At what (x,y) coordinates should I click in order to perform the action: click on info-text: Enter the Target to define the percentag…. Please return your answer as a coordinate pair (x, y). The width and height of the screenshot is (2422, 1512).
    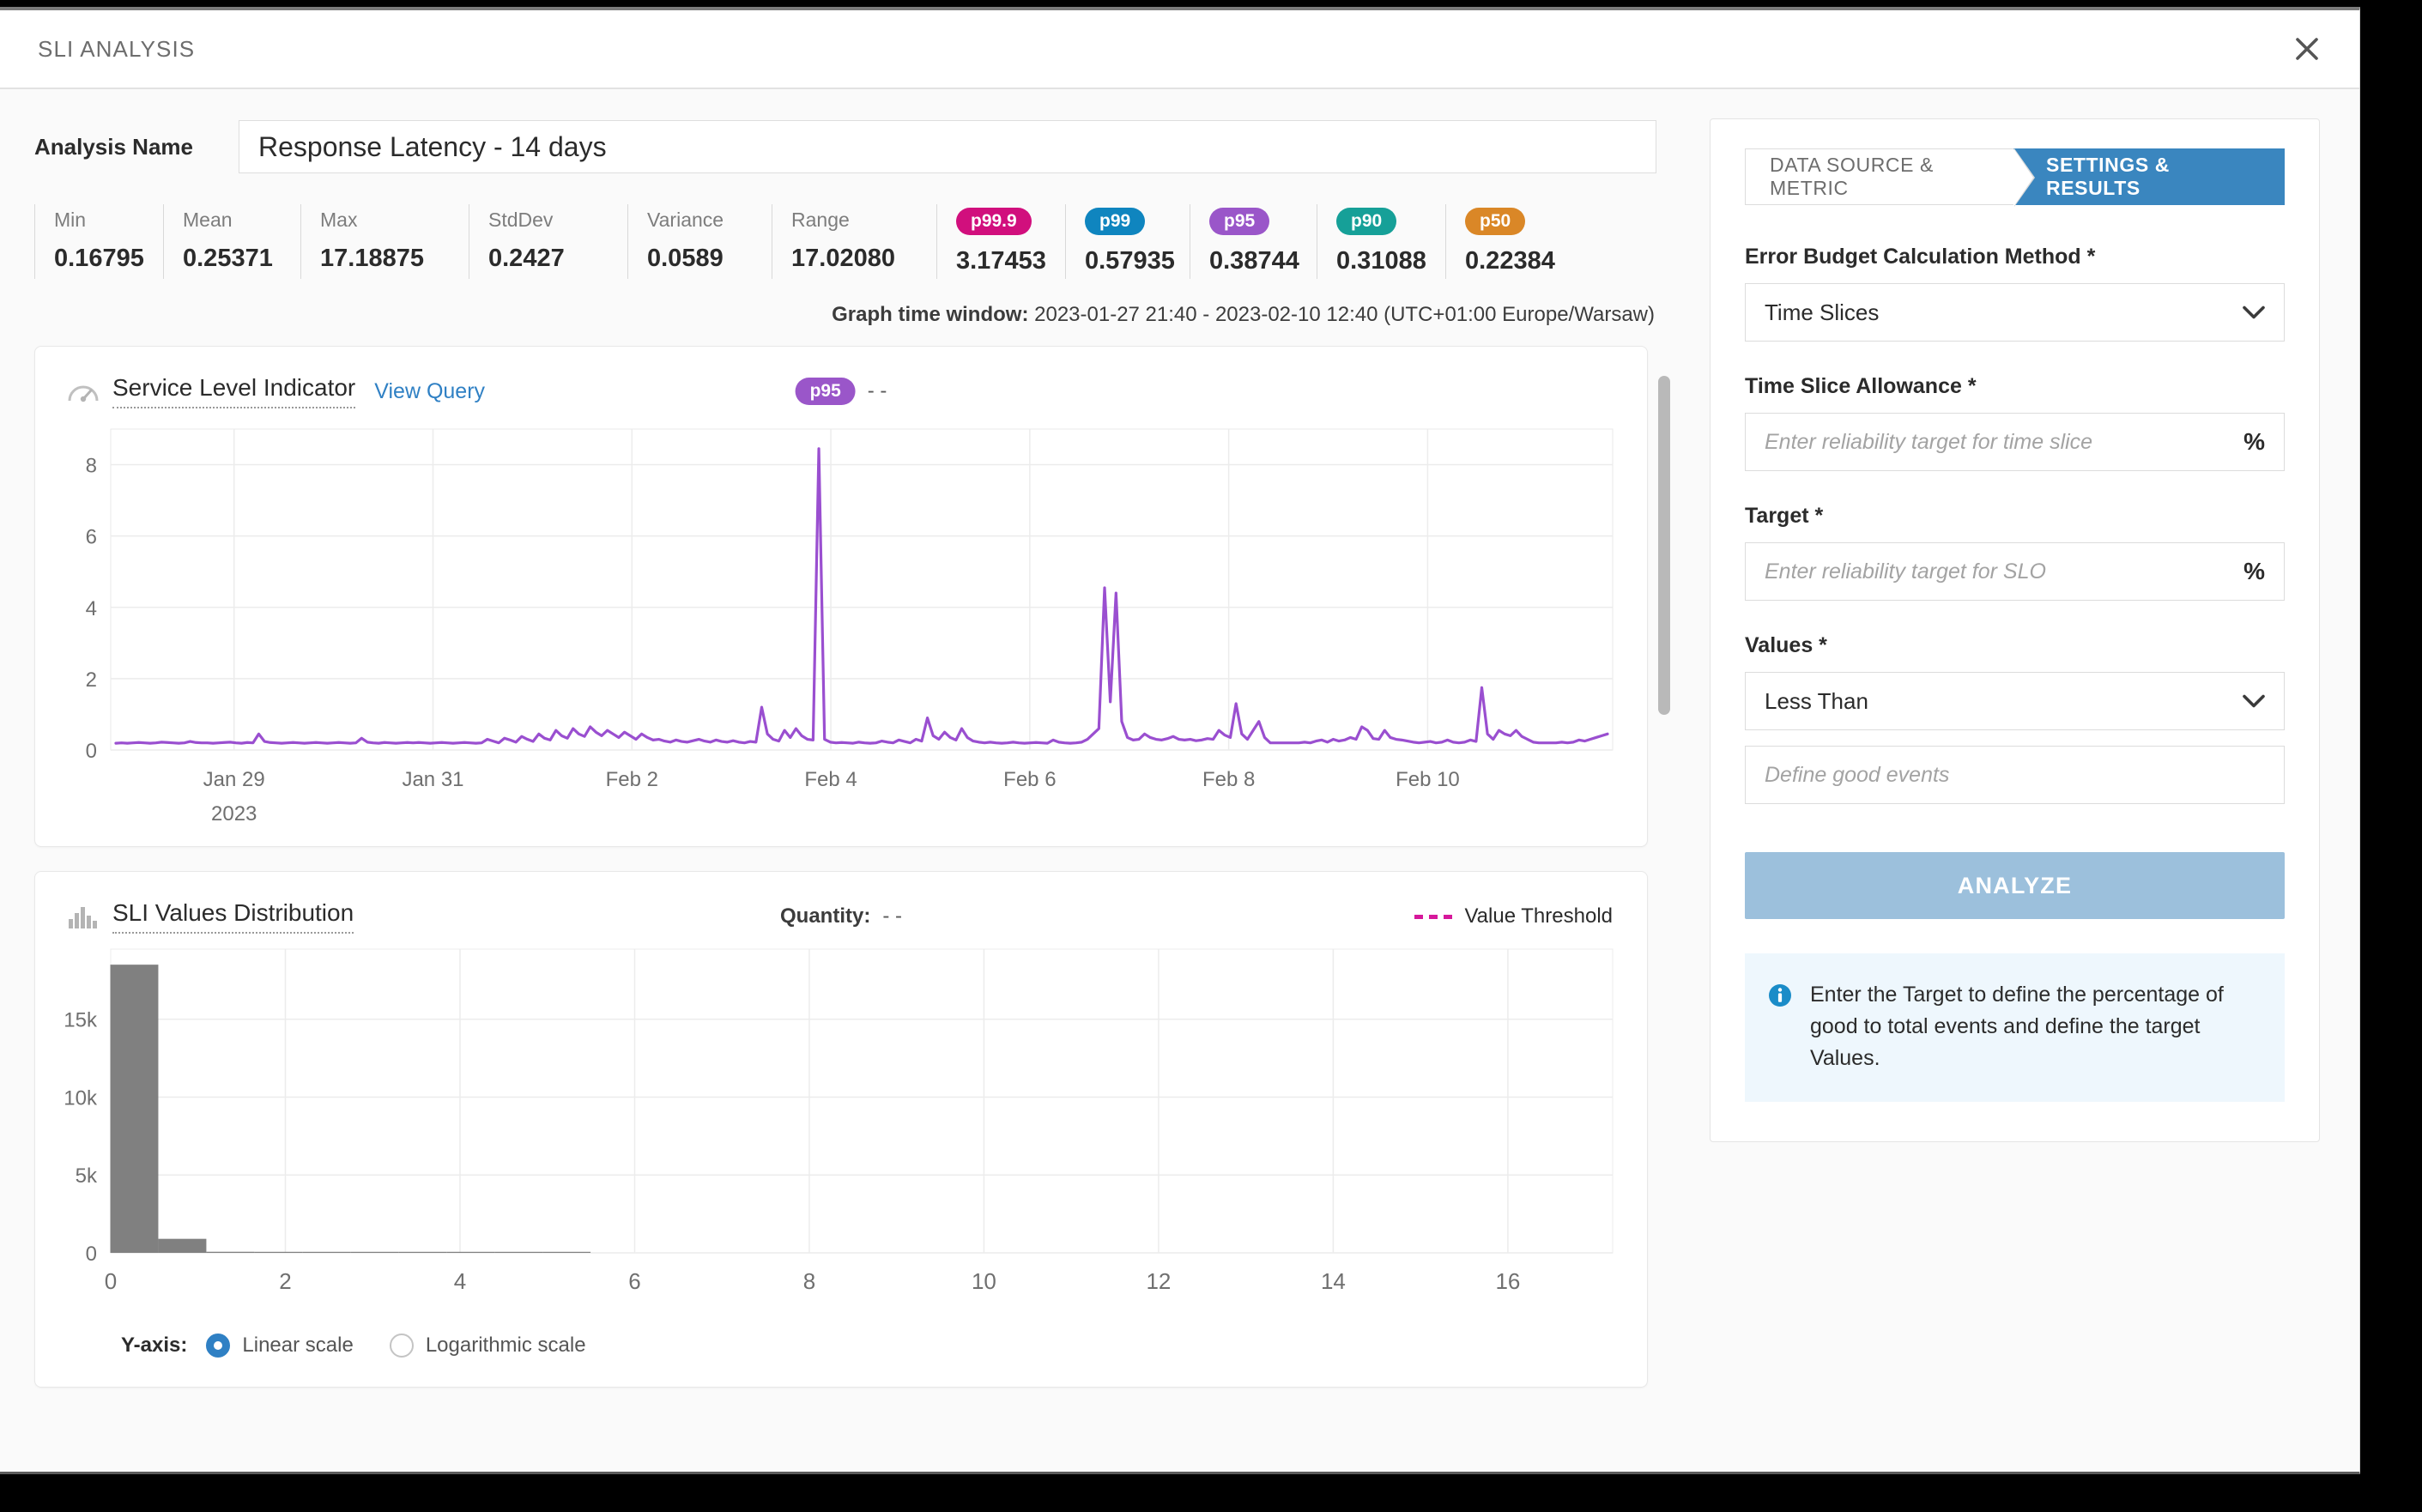
    Looking at the image, I should click on (2017, 1026).